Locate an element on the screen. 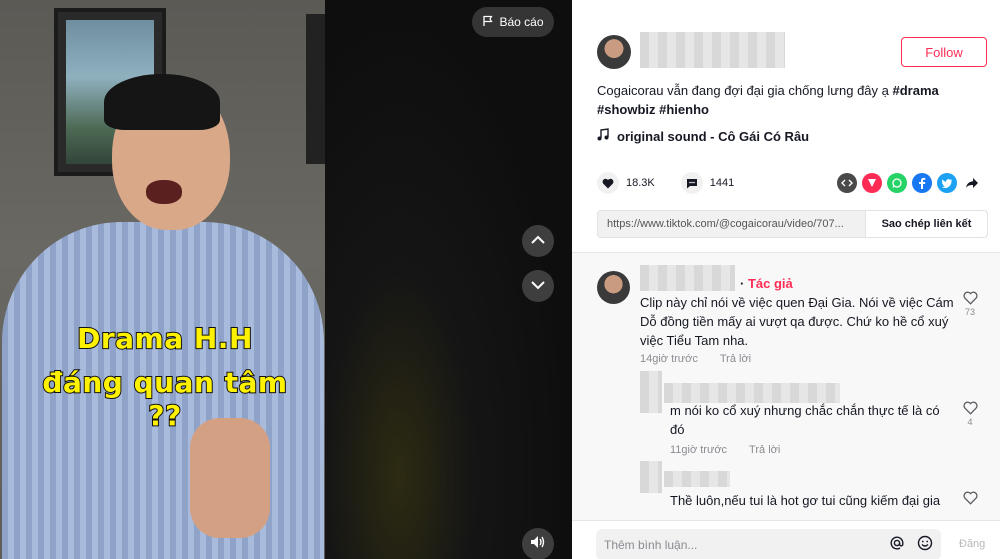 The image size is (1000, 559). embed-icon is located at coordinates (847, 183).